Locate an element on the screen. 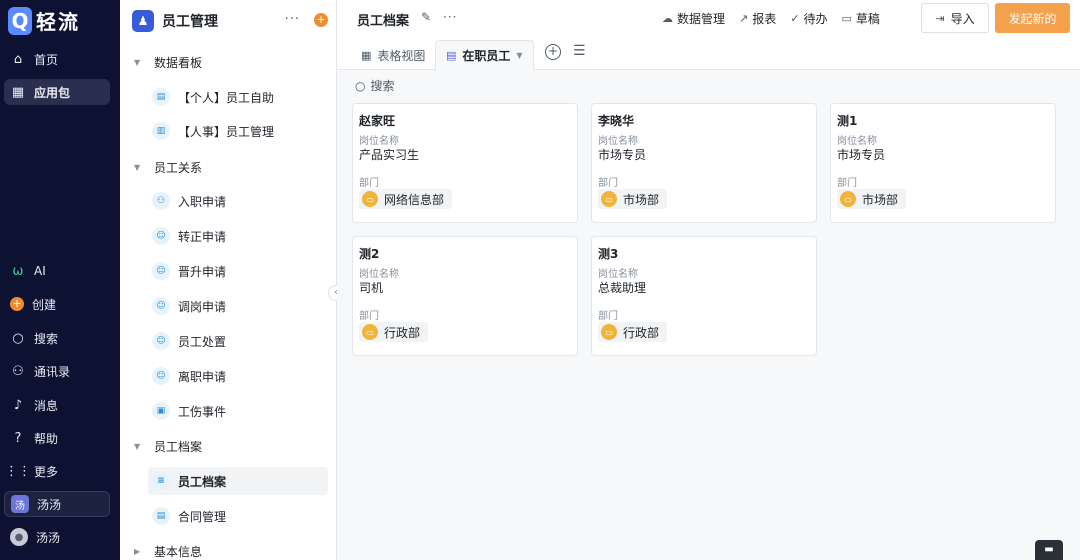 The image size is (1080, 560). rail-item-ai: ω AI is located at coordinates (57, 271).